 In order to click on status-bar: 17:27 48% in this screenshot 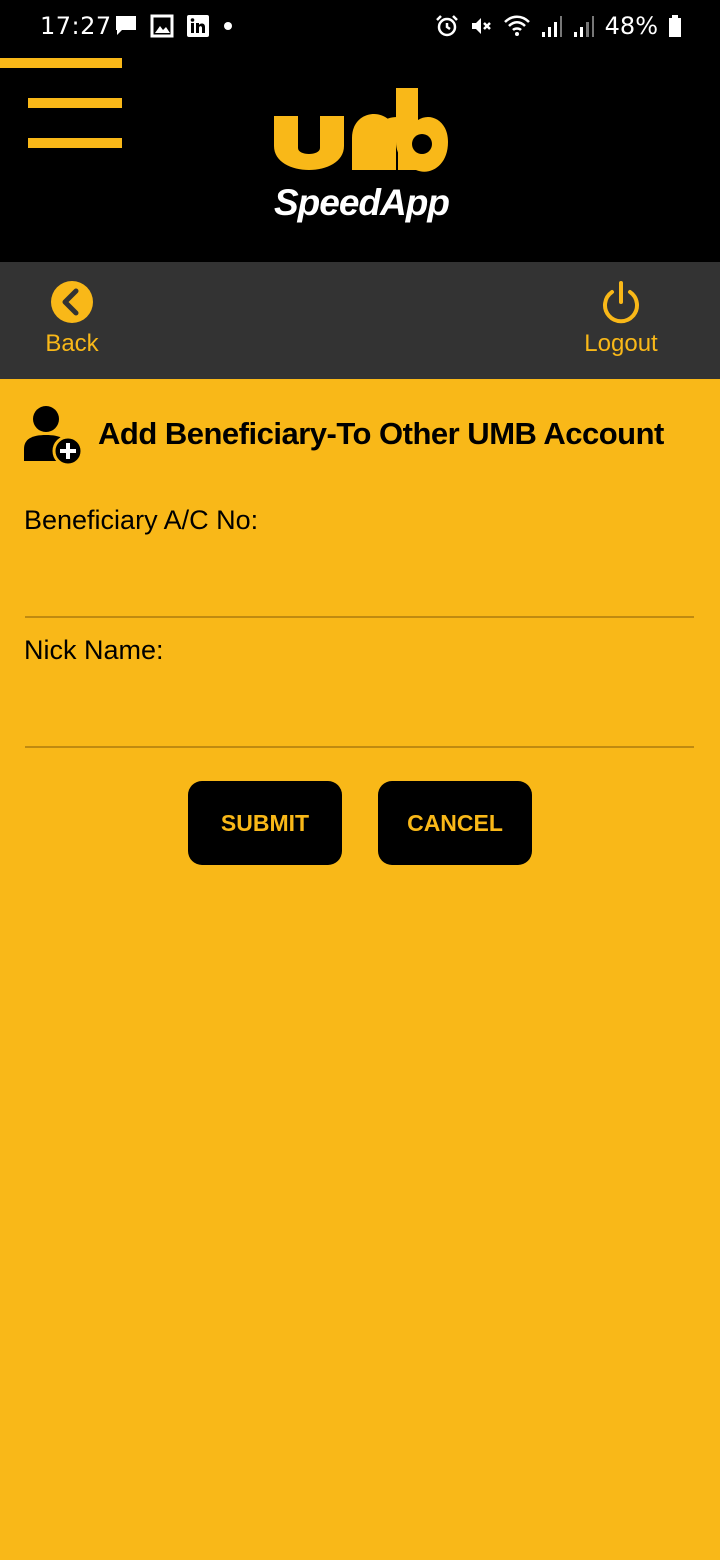, I will do `click(360, 27)`.